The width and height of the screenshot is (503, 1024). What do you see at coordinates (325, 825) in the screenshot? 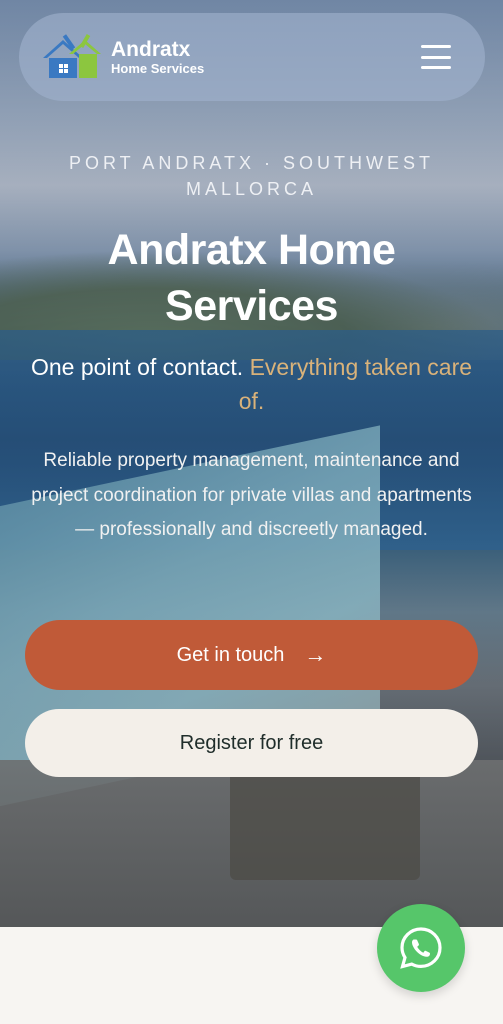
I see `background-furniture` at bounding box center [325, 825].